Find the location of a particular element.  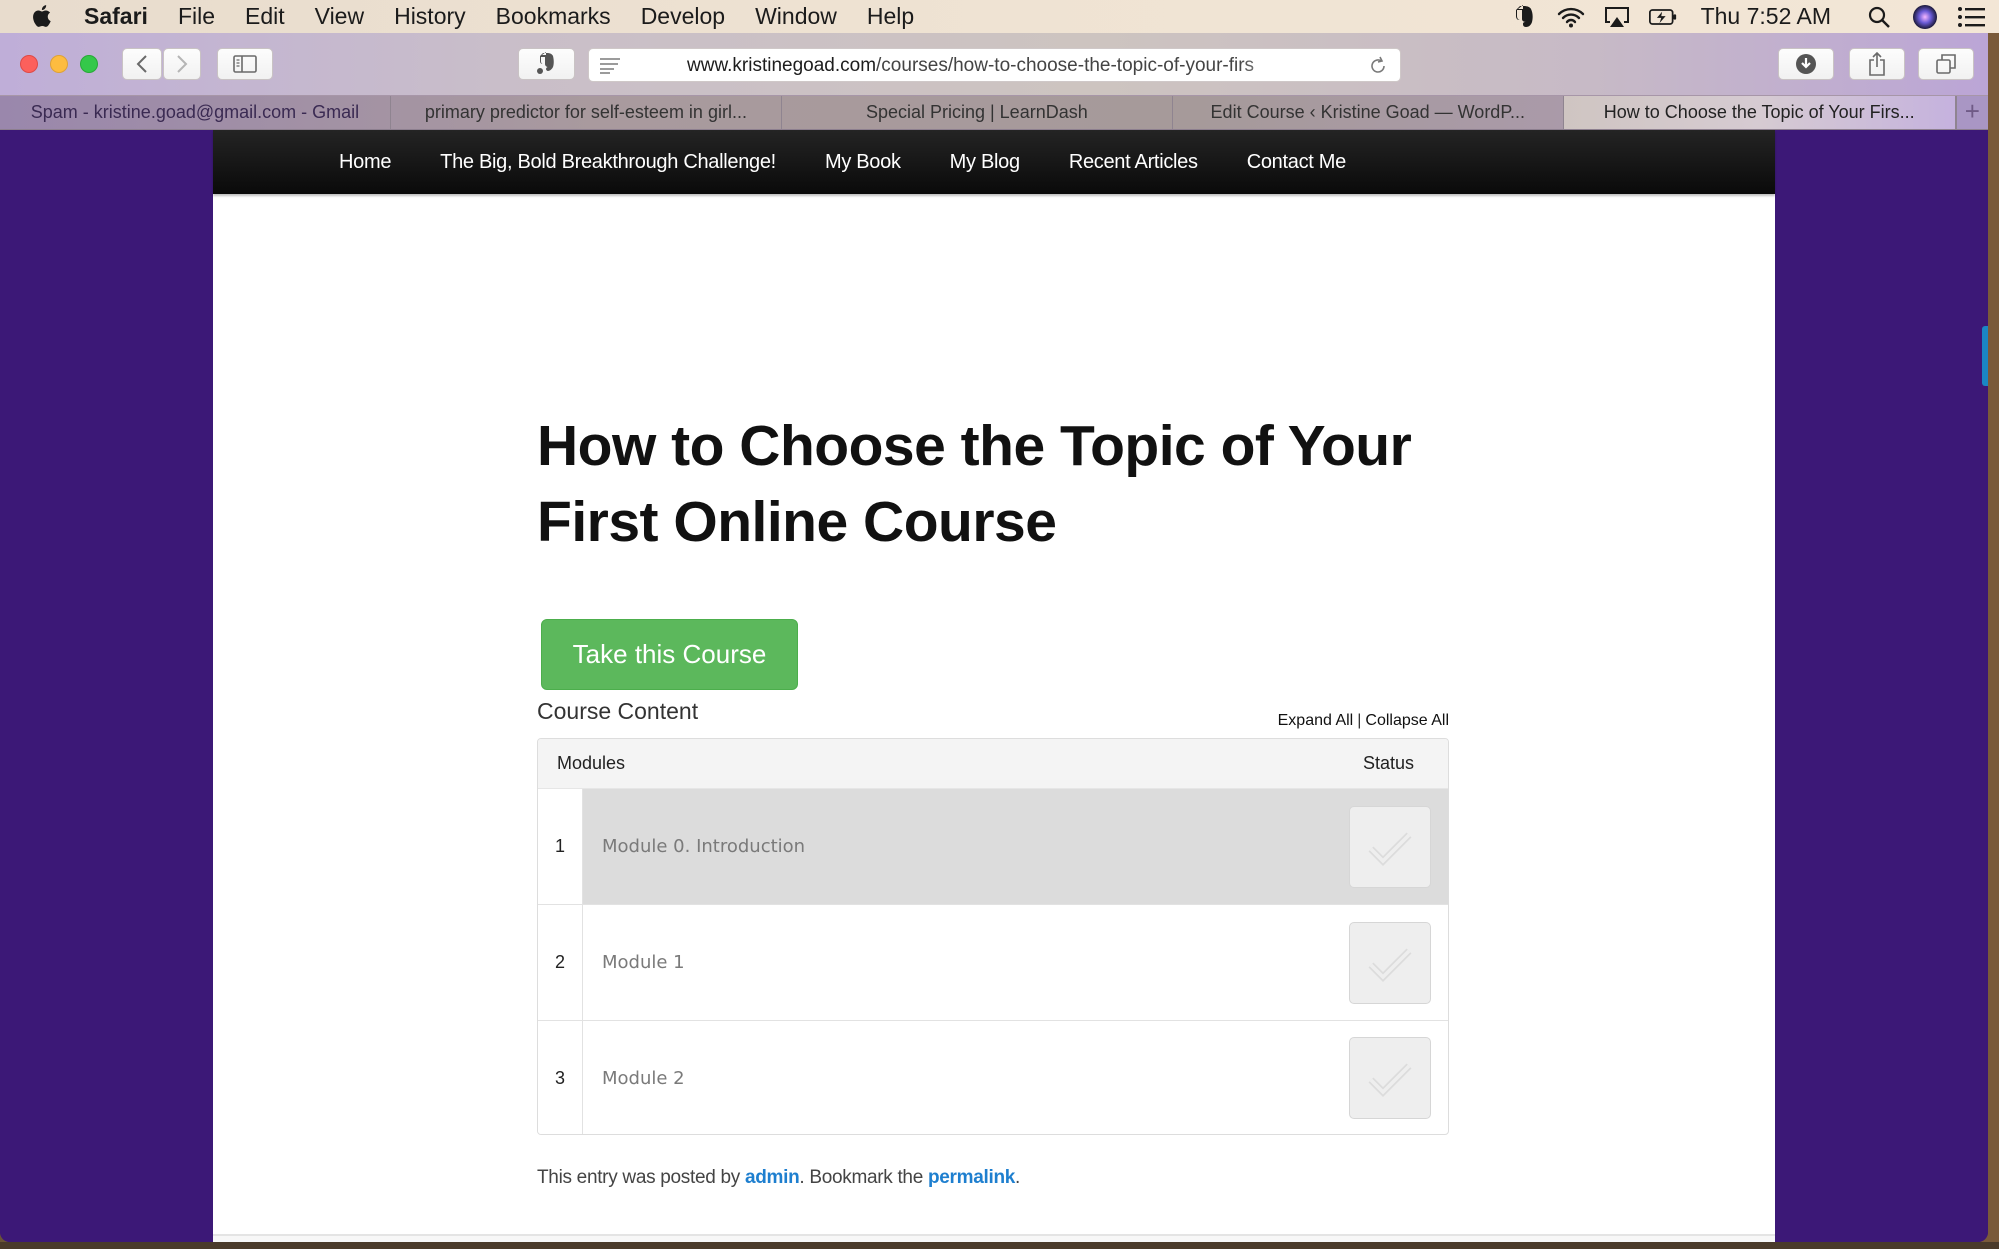

airplay-icon is located at coordinates (1617, 17).